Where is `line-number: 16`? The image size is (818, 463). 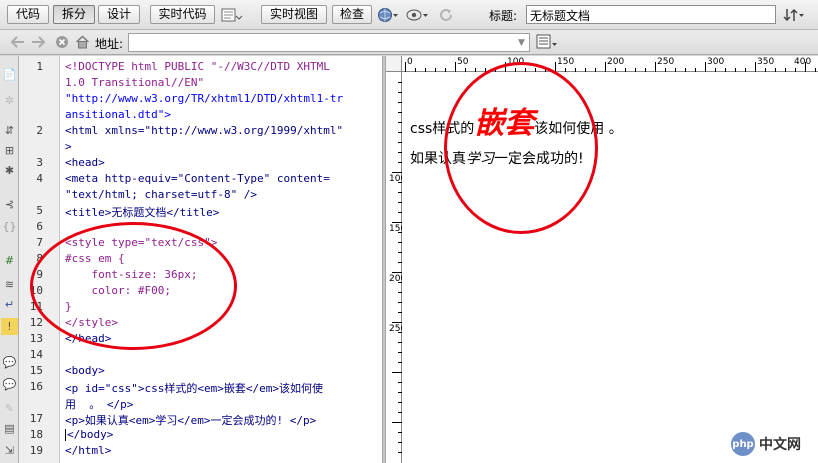
line-number: 16 is located at coordinates (36, 386).